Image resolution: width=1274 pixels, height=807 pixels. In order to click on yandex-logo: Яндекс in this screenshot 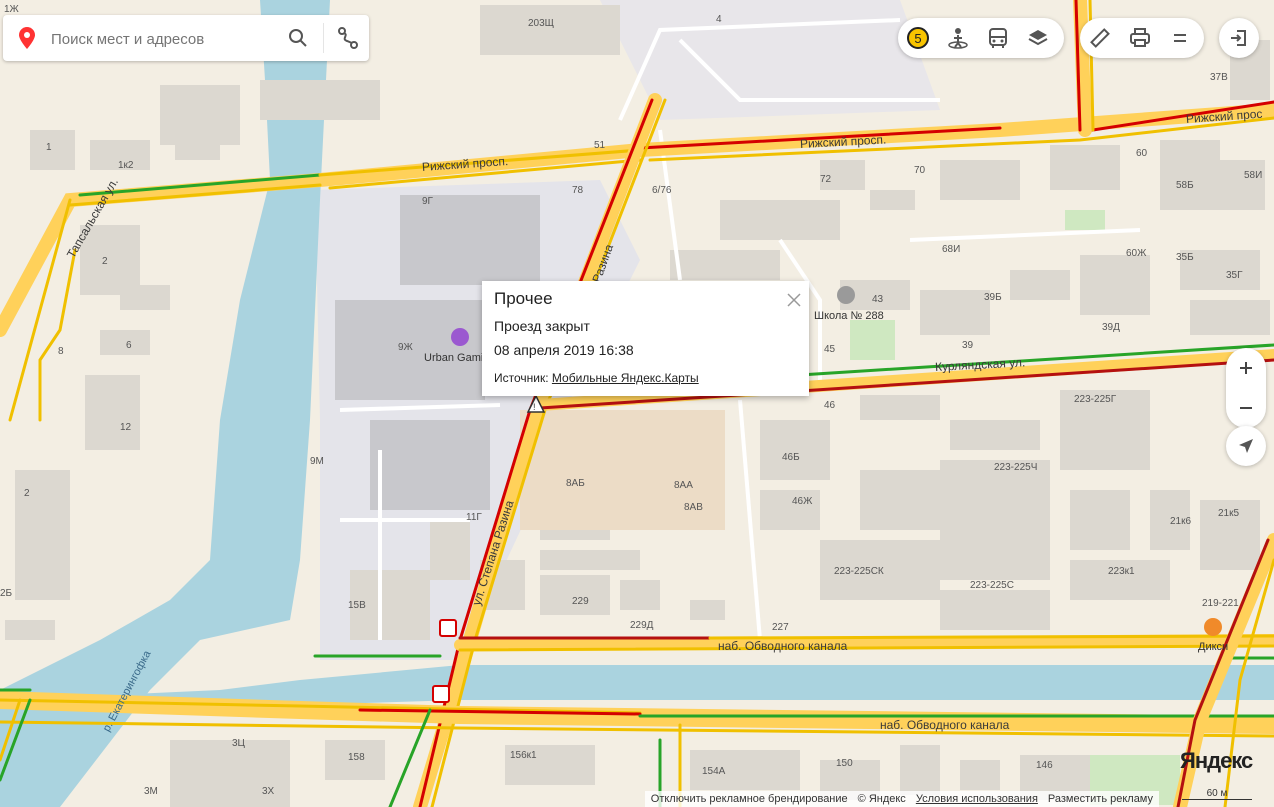, I will do `click(1216, 761)`.